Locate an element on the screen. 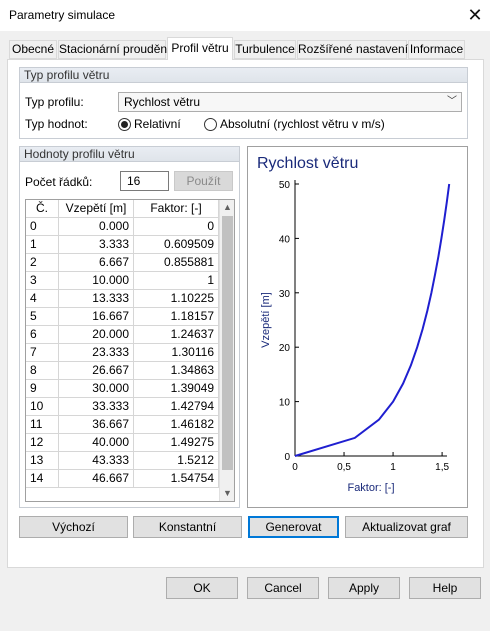 This screenshot has height=631, width=490. factor-cell: 0.609509 is located at coordinates (176, 245).